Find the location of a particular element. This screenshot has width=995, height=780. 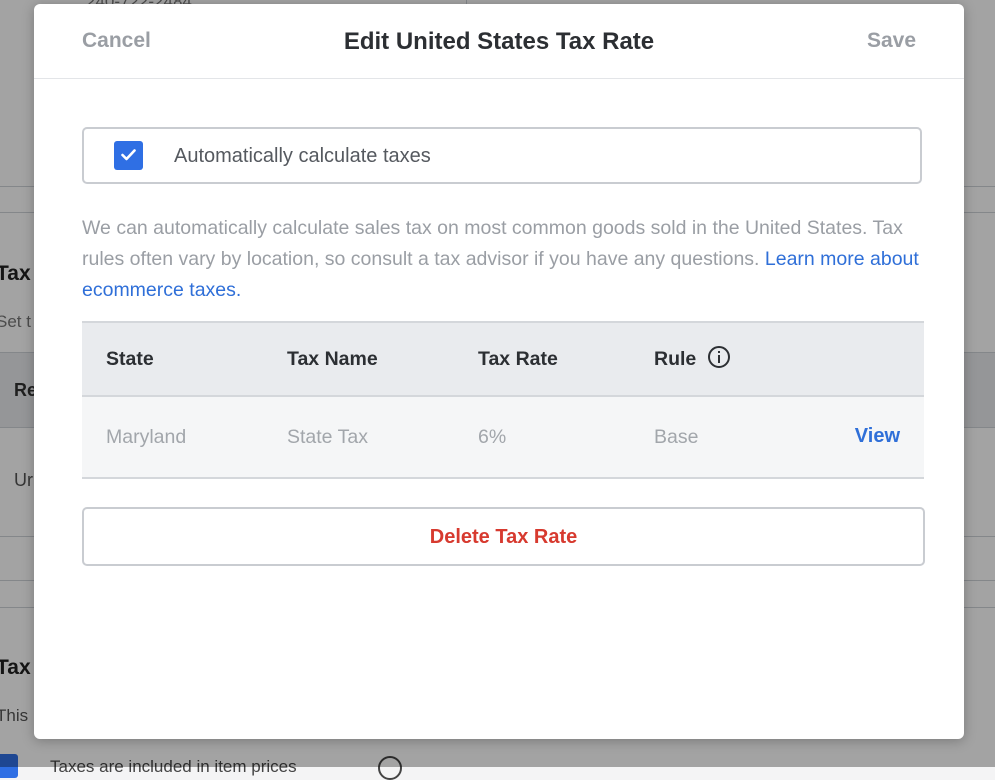

modal-title: Edit United States Tax Rate is located at coordinates (499, 41).